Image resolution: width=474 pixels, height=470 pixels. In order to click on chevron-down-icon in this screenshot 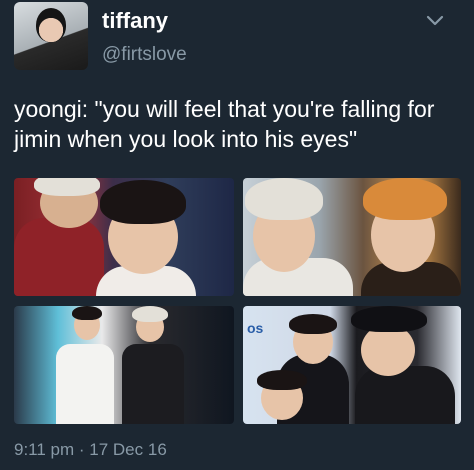, I will do `click(435, 21)`.